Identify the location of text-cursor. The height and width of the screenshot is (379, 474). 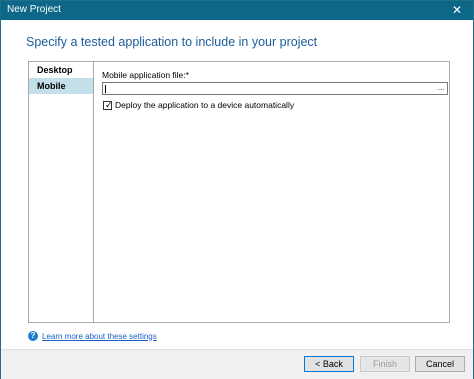
(105, 89).